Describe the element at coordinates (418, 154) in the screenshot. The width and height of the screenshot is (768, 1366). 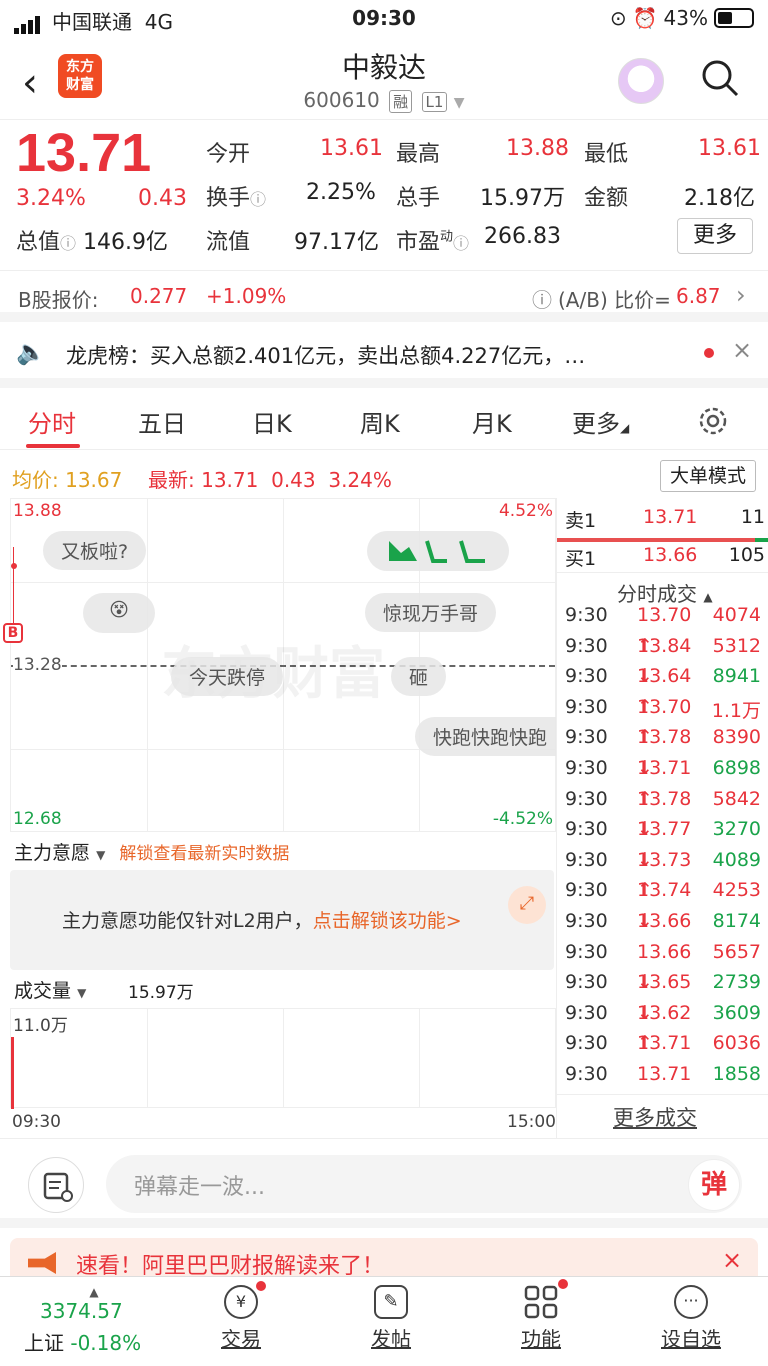
I see `high-label: 最高` at that location.